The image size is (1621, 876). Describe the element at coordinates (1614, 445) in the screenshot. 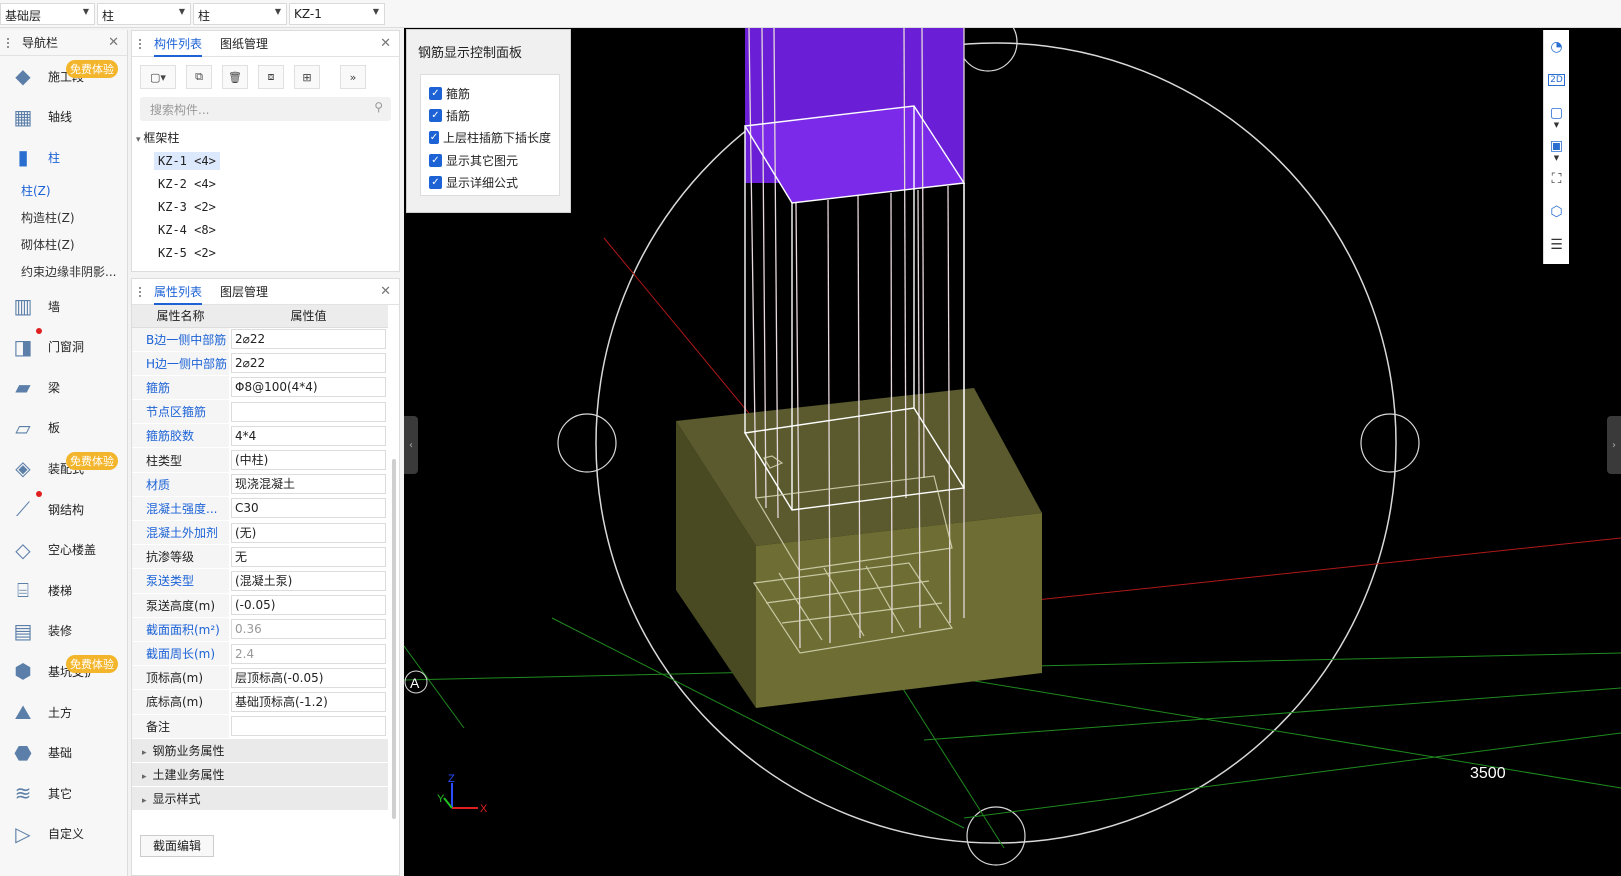

I see `collapse-right-button: ›` at that location.